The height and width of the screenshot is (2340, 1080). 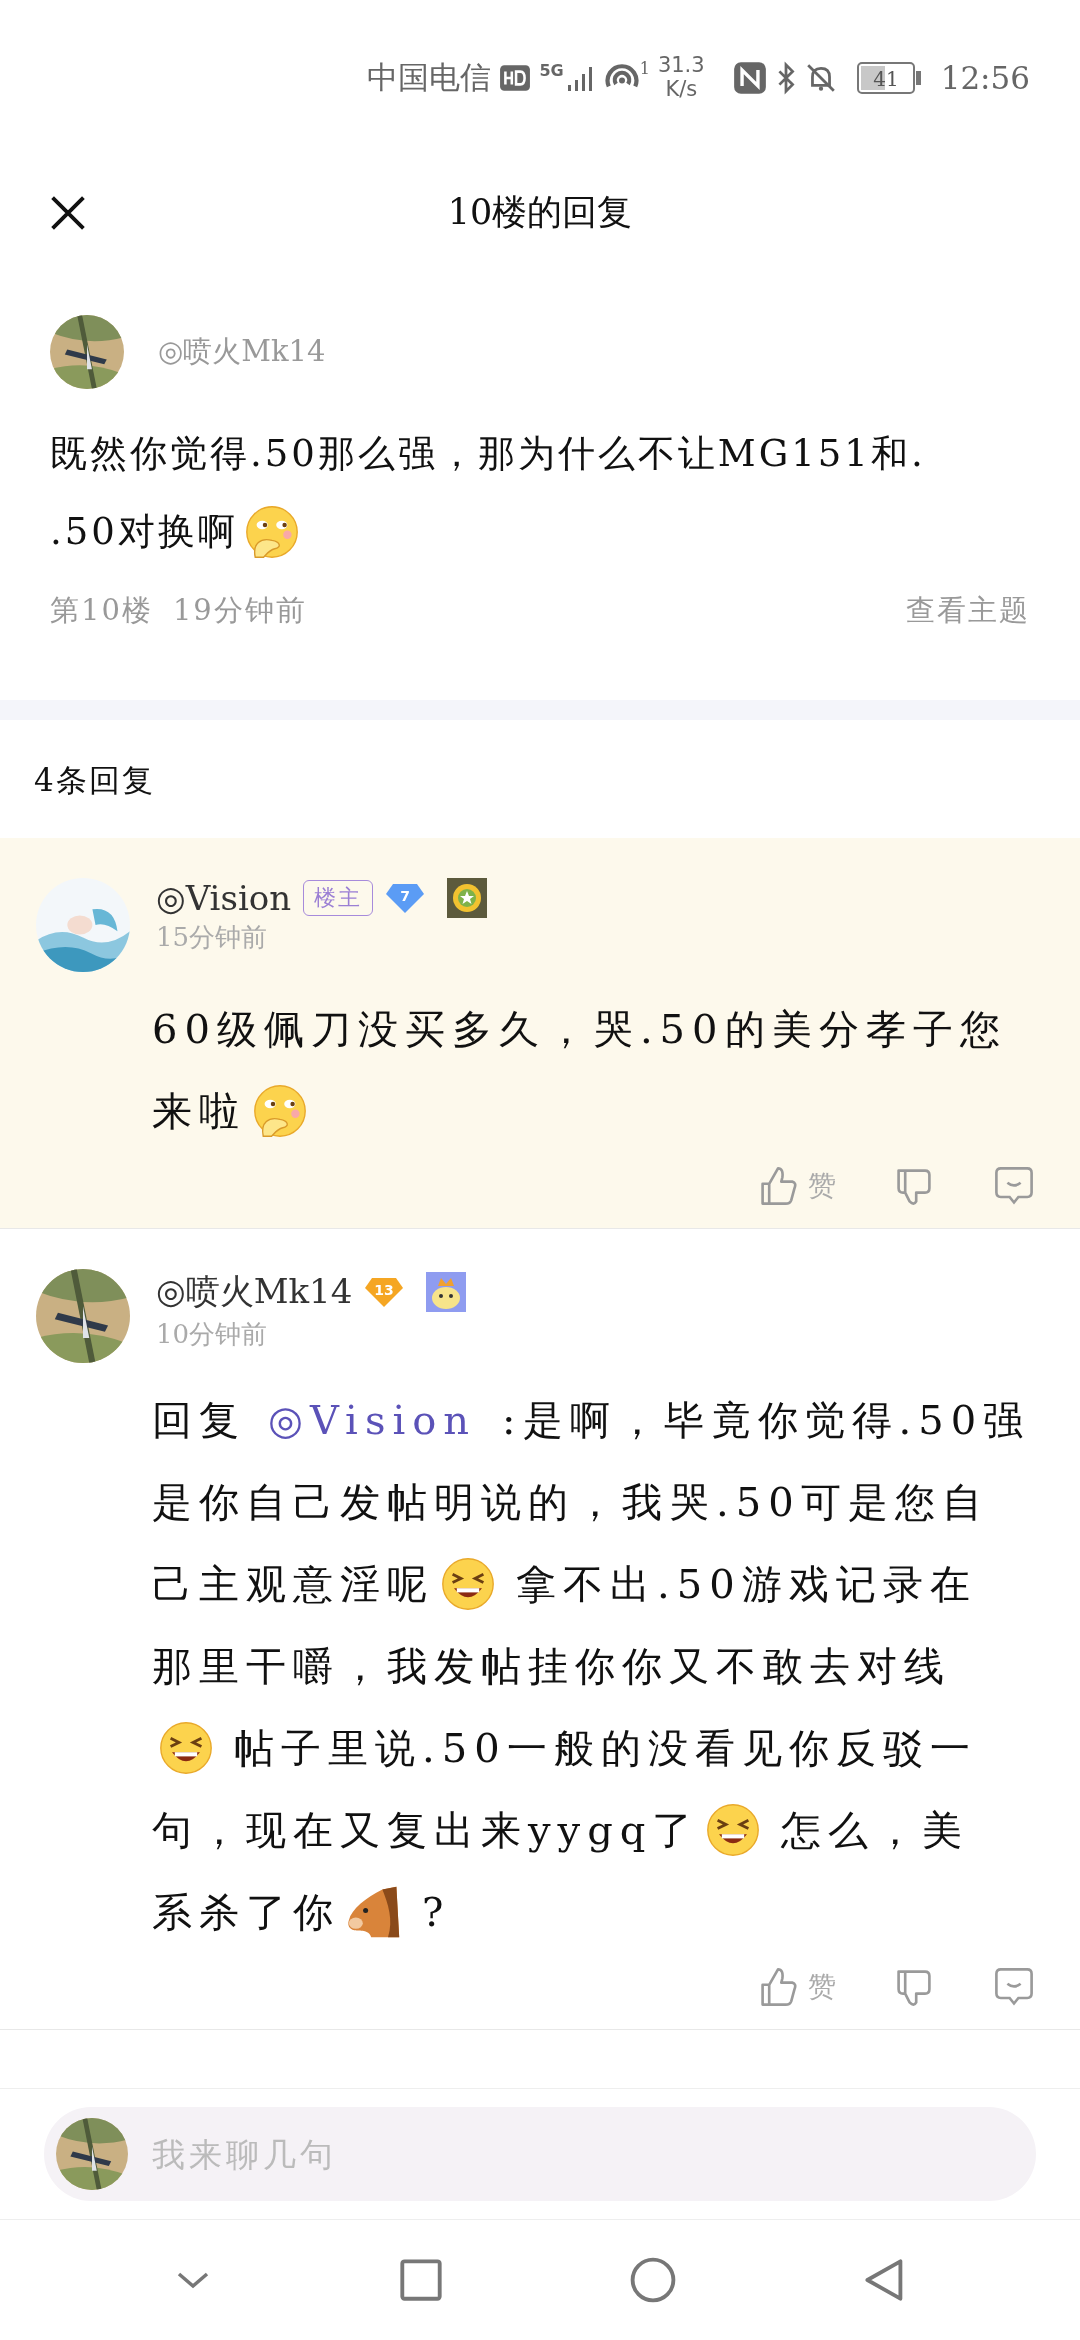 What do you see at coordinates (766, 1420) in the screenshot?
I see `comment-text: :是啊，毕竟你觉得.50强` at bounding box center [766, 1420].